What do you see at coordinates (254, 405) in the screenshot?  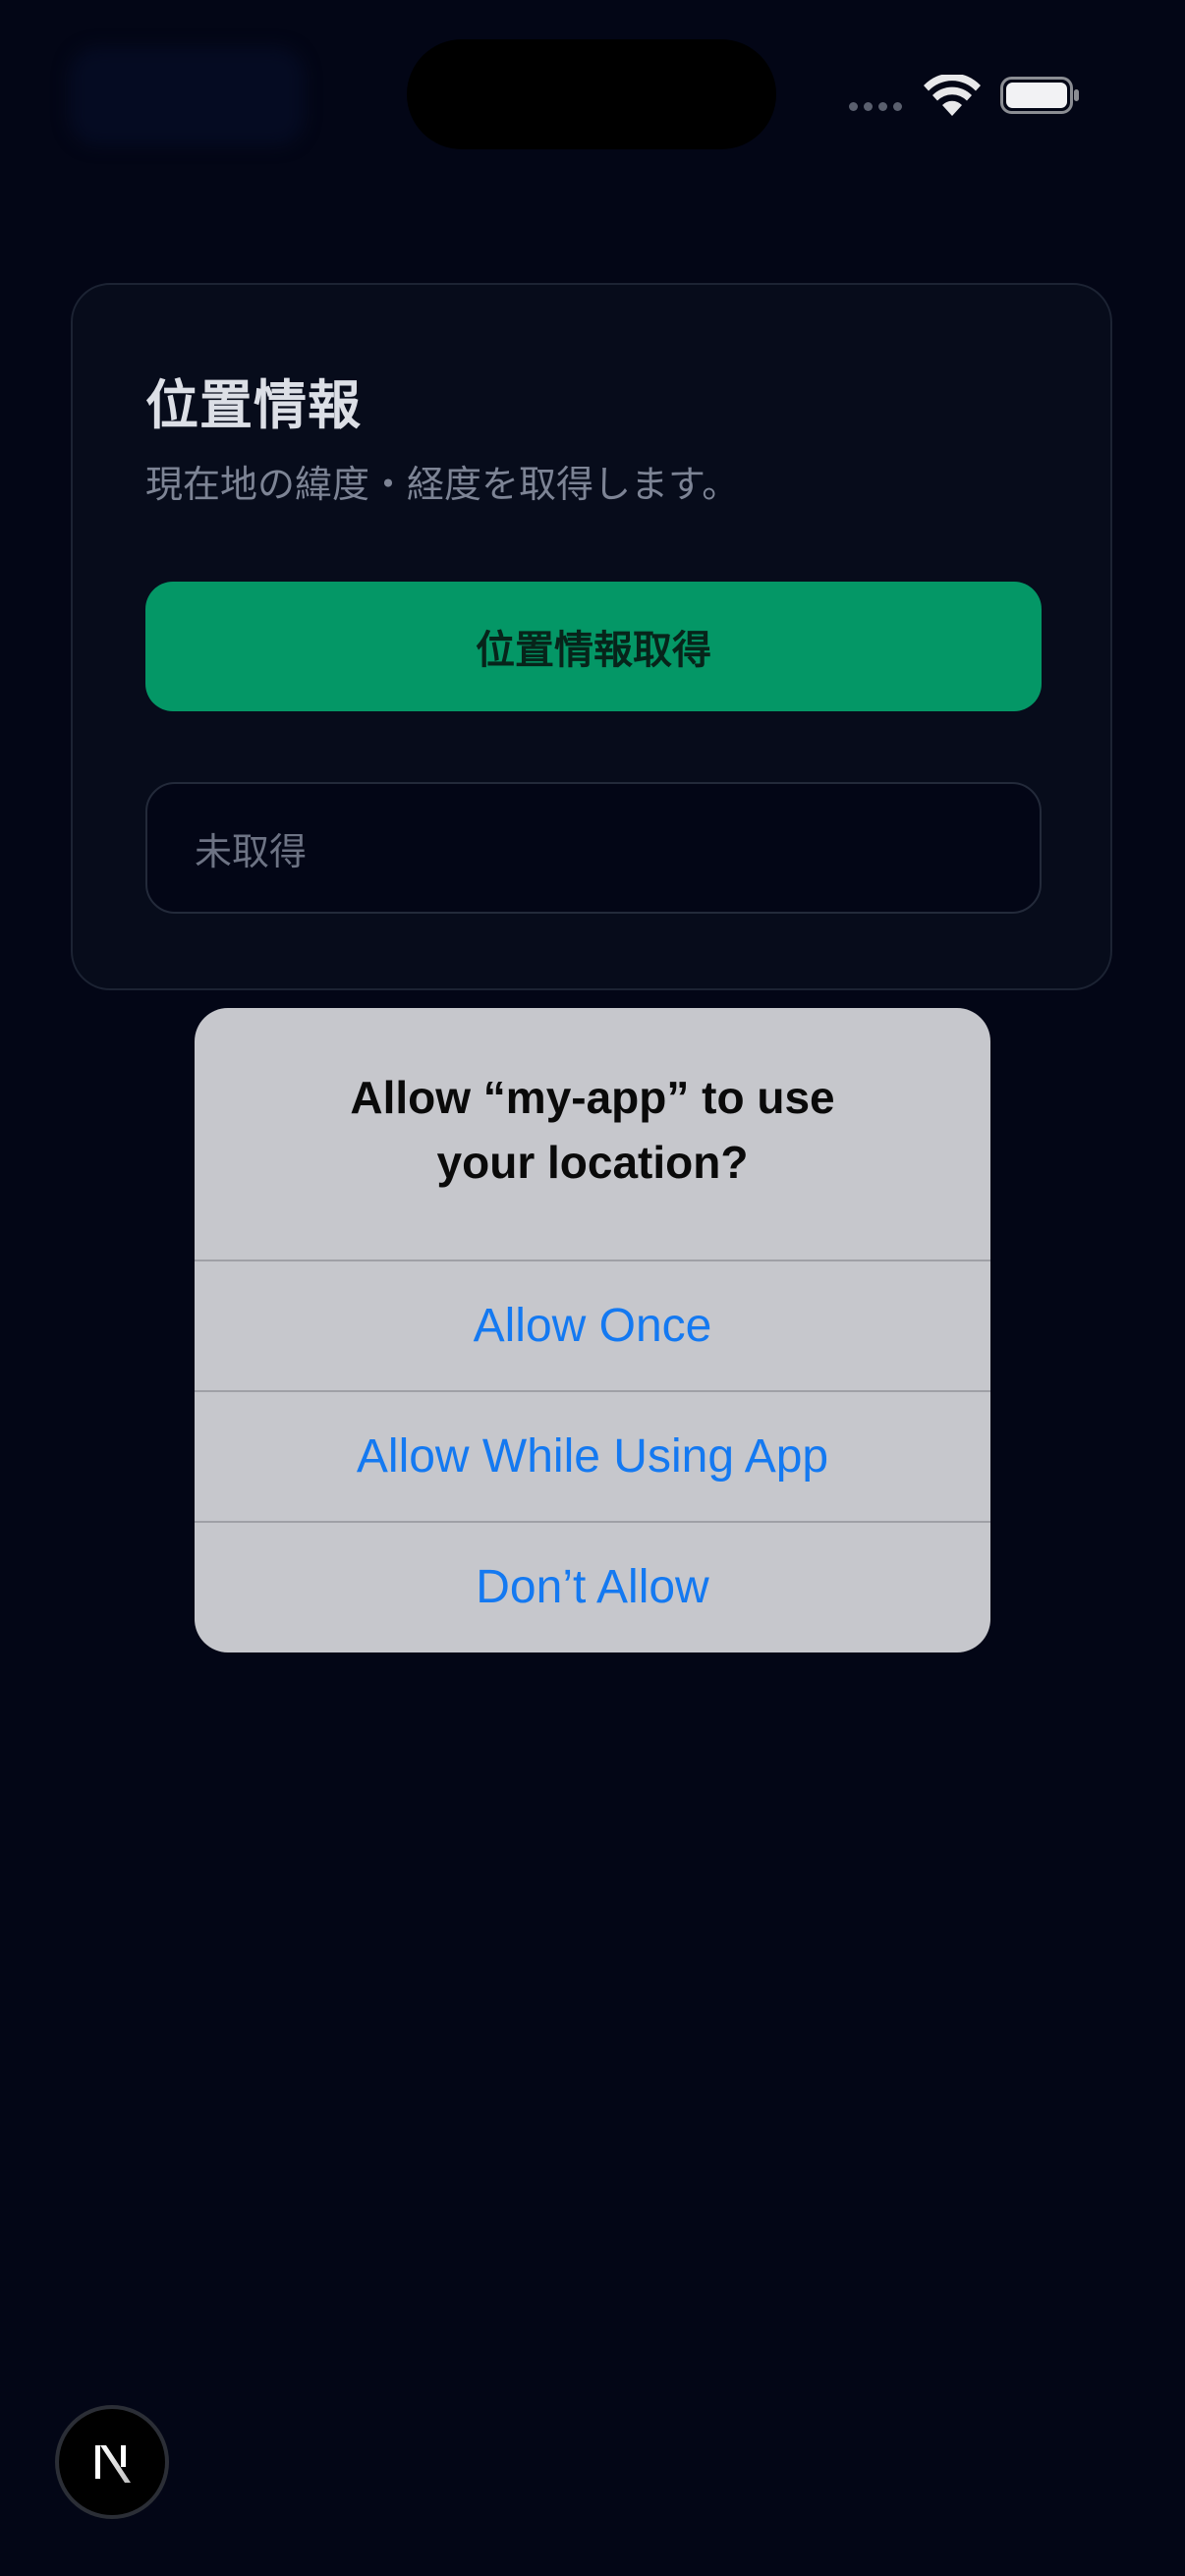 I see `card-title: 位置情報` at bounding box center [254, 405].